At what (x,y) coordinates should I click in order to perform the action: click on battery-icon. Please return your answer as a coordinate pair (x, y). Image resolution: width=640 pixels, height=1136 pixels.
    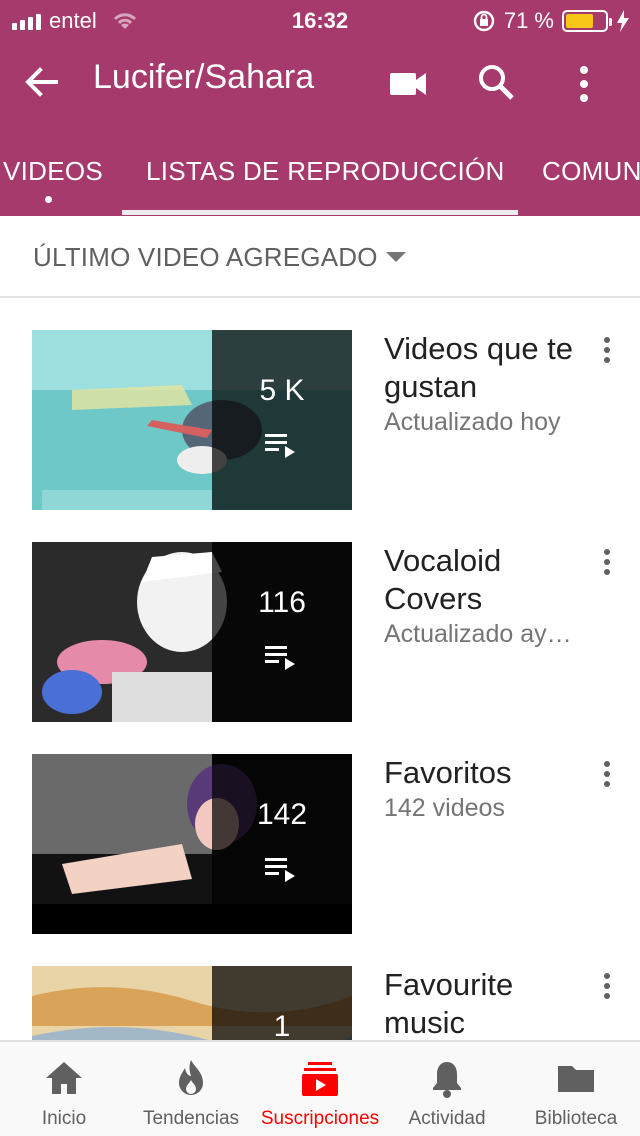
    Looking at the image, I should click on (587, 21).